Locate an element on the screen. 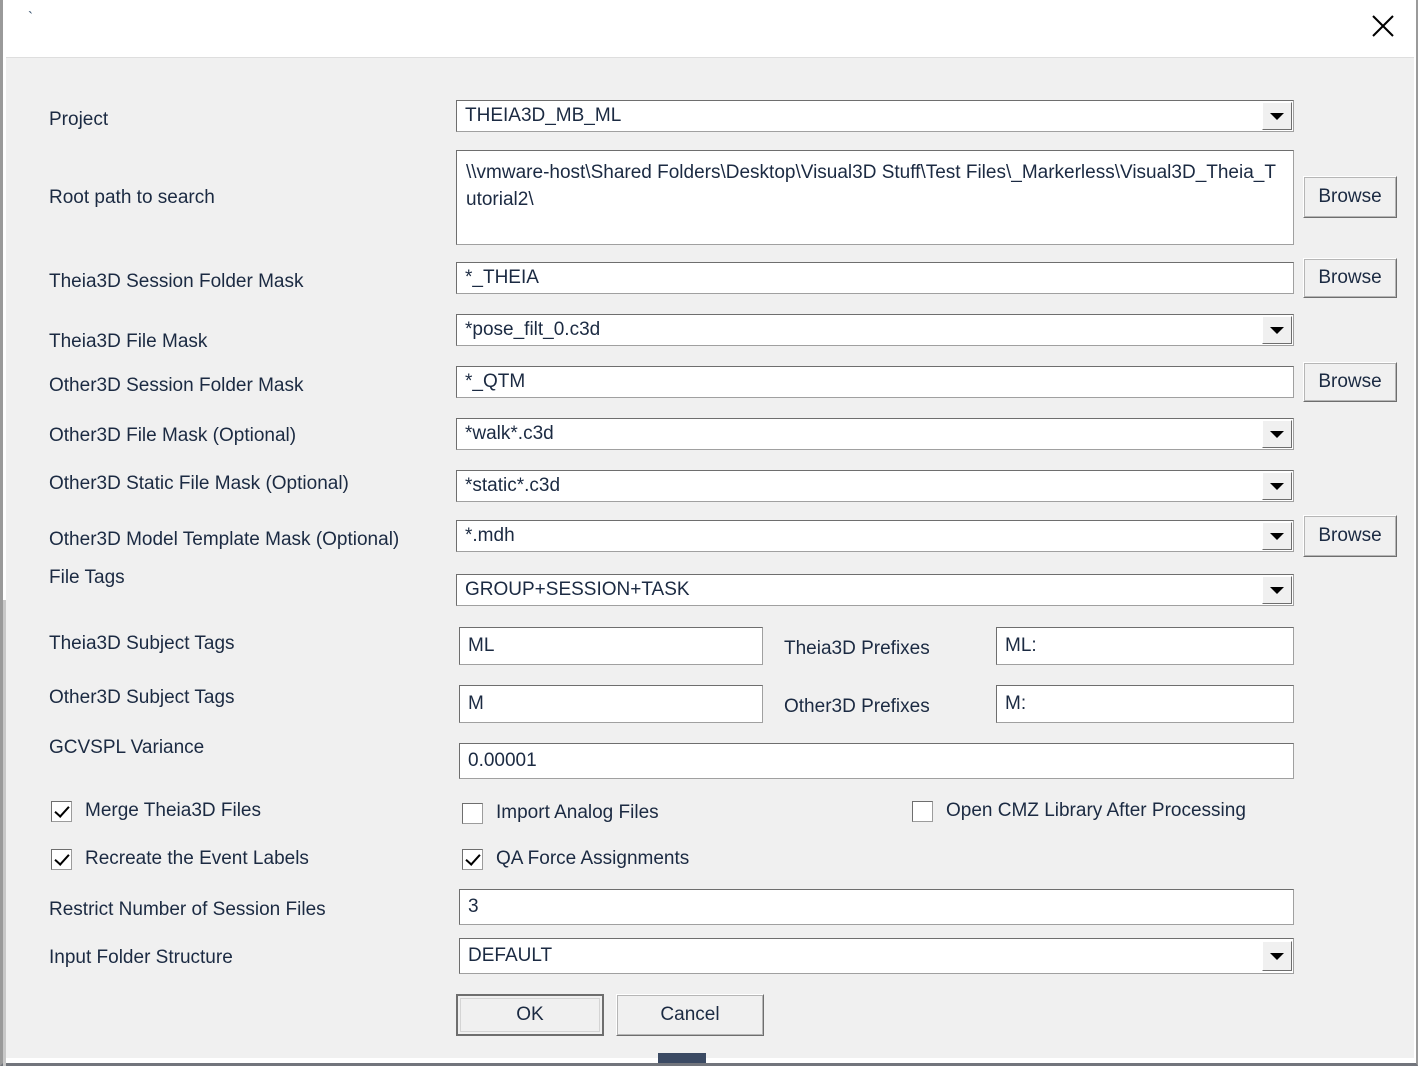 This screenshot has width=1418, height=1066. browse-theia-session-button: Browse is located at coordinates (1350, 278).